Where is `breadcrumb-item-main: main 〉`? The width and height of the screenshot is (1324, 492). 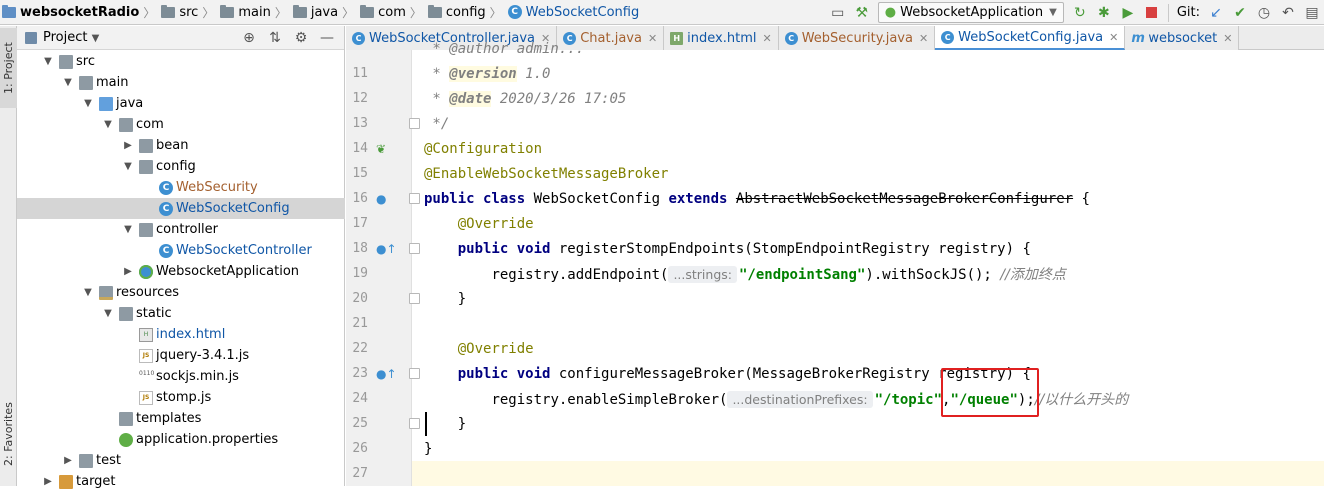
breadcrumb-item-main: main 〉 is located at coordinates (254, 12).